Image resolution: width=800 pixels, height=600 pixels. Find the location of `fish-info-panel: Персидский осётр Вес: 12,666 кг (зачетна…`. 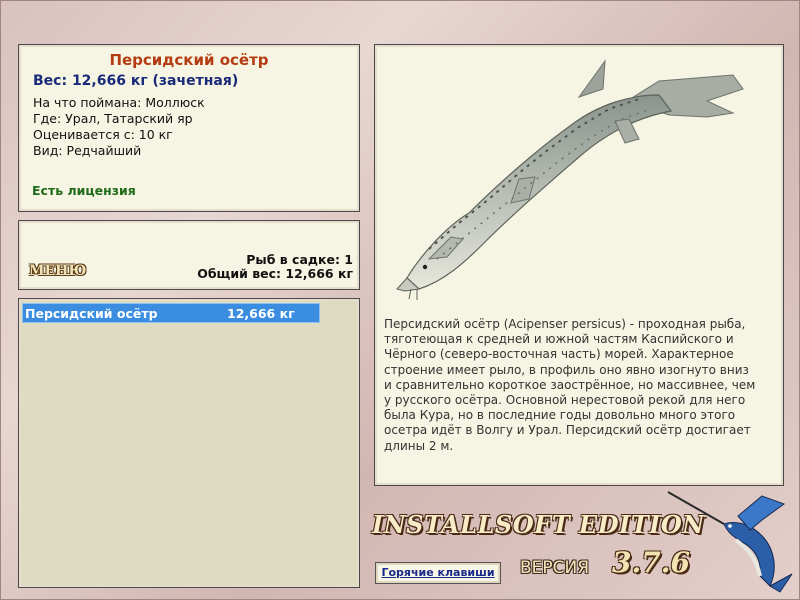

fish-info-panel: Персидский осётр Вес: 12,666 кг (зачетна… is located at coordinates (189, 128).